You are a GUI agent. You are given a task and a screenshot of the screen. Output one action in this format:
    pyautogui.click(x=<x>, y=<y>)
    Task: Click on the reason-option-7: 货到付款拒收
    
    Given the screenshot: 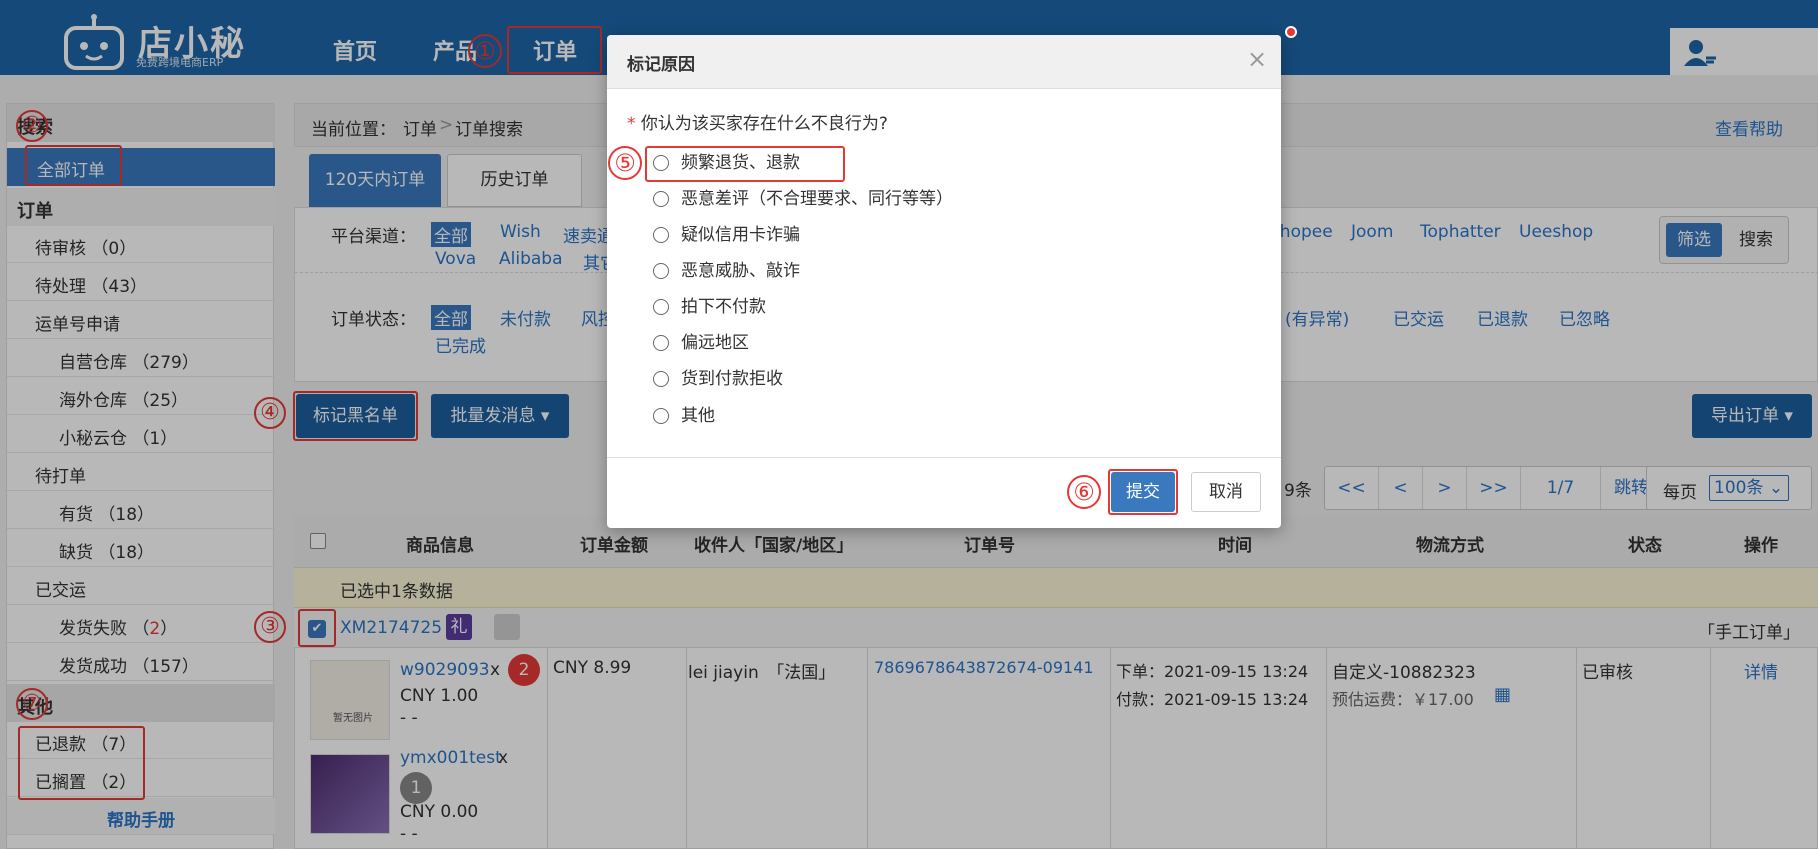 What is the action you would take?
    pyautogui.click(x=718, y=378)
    